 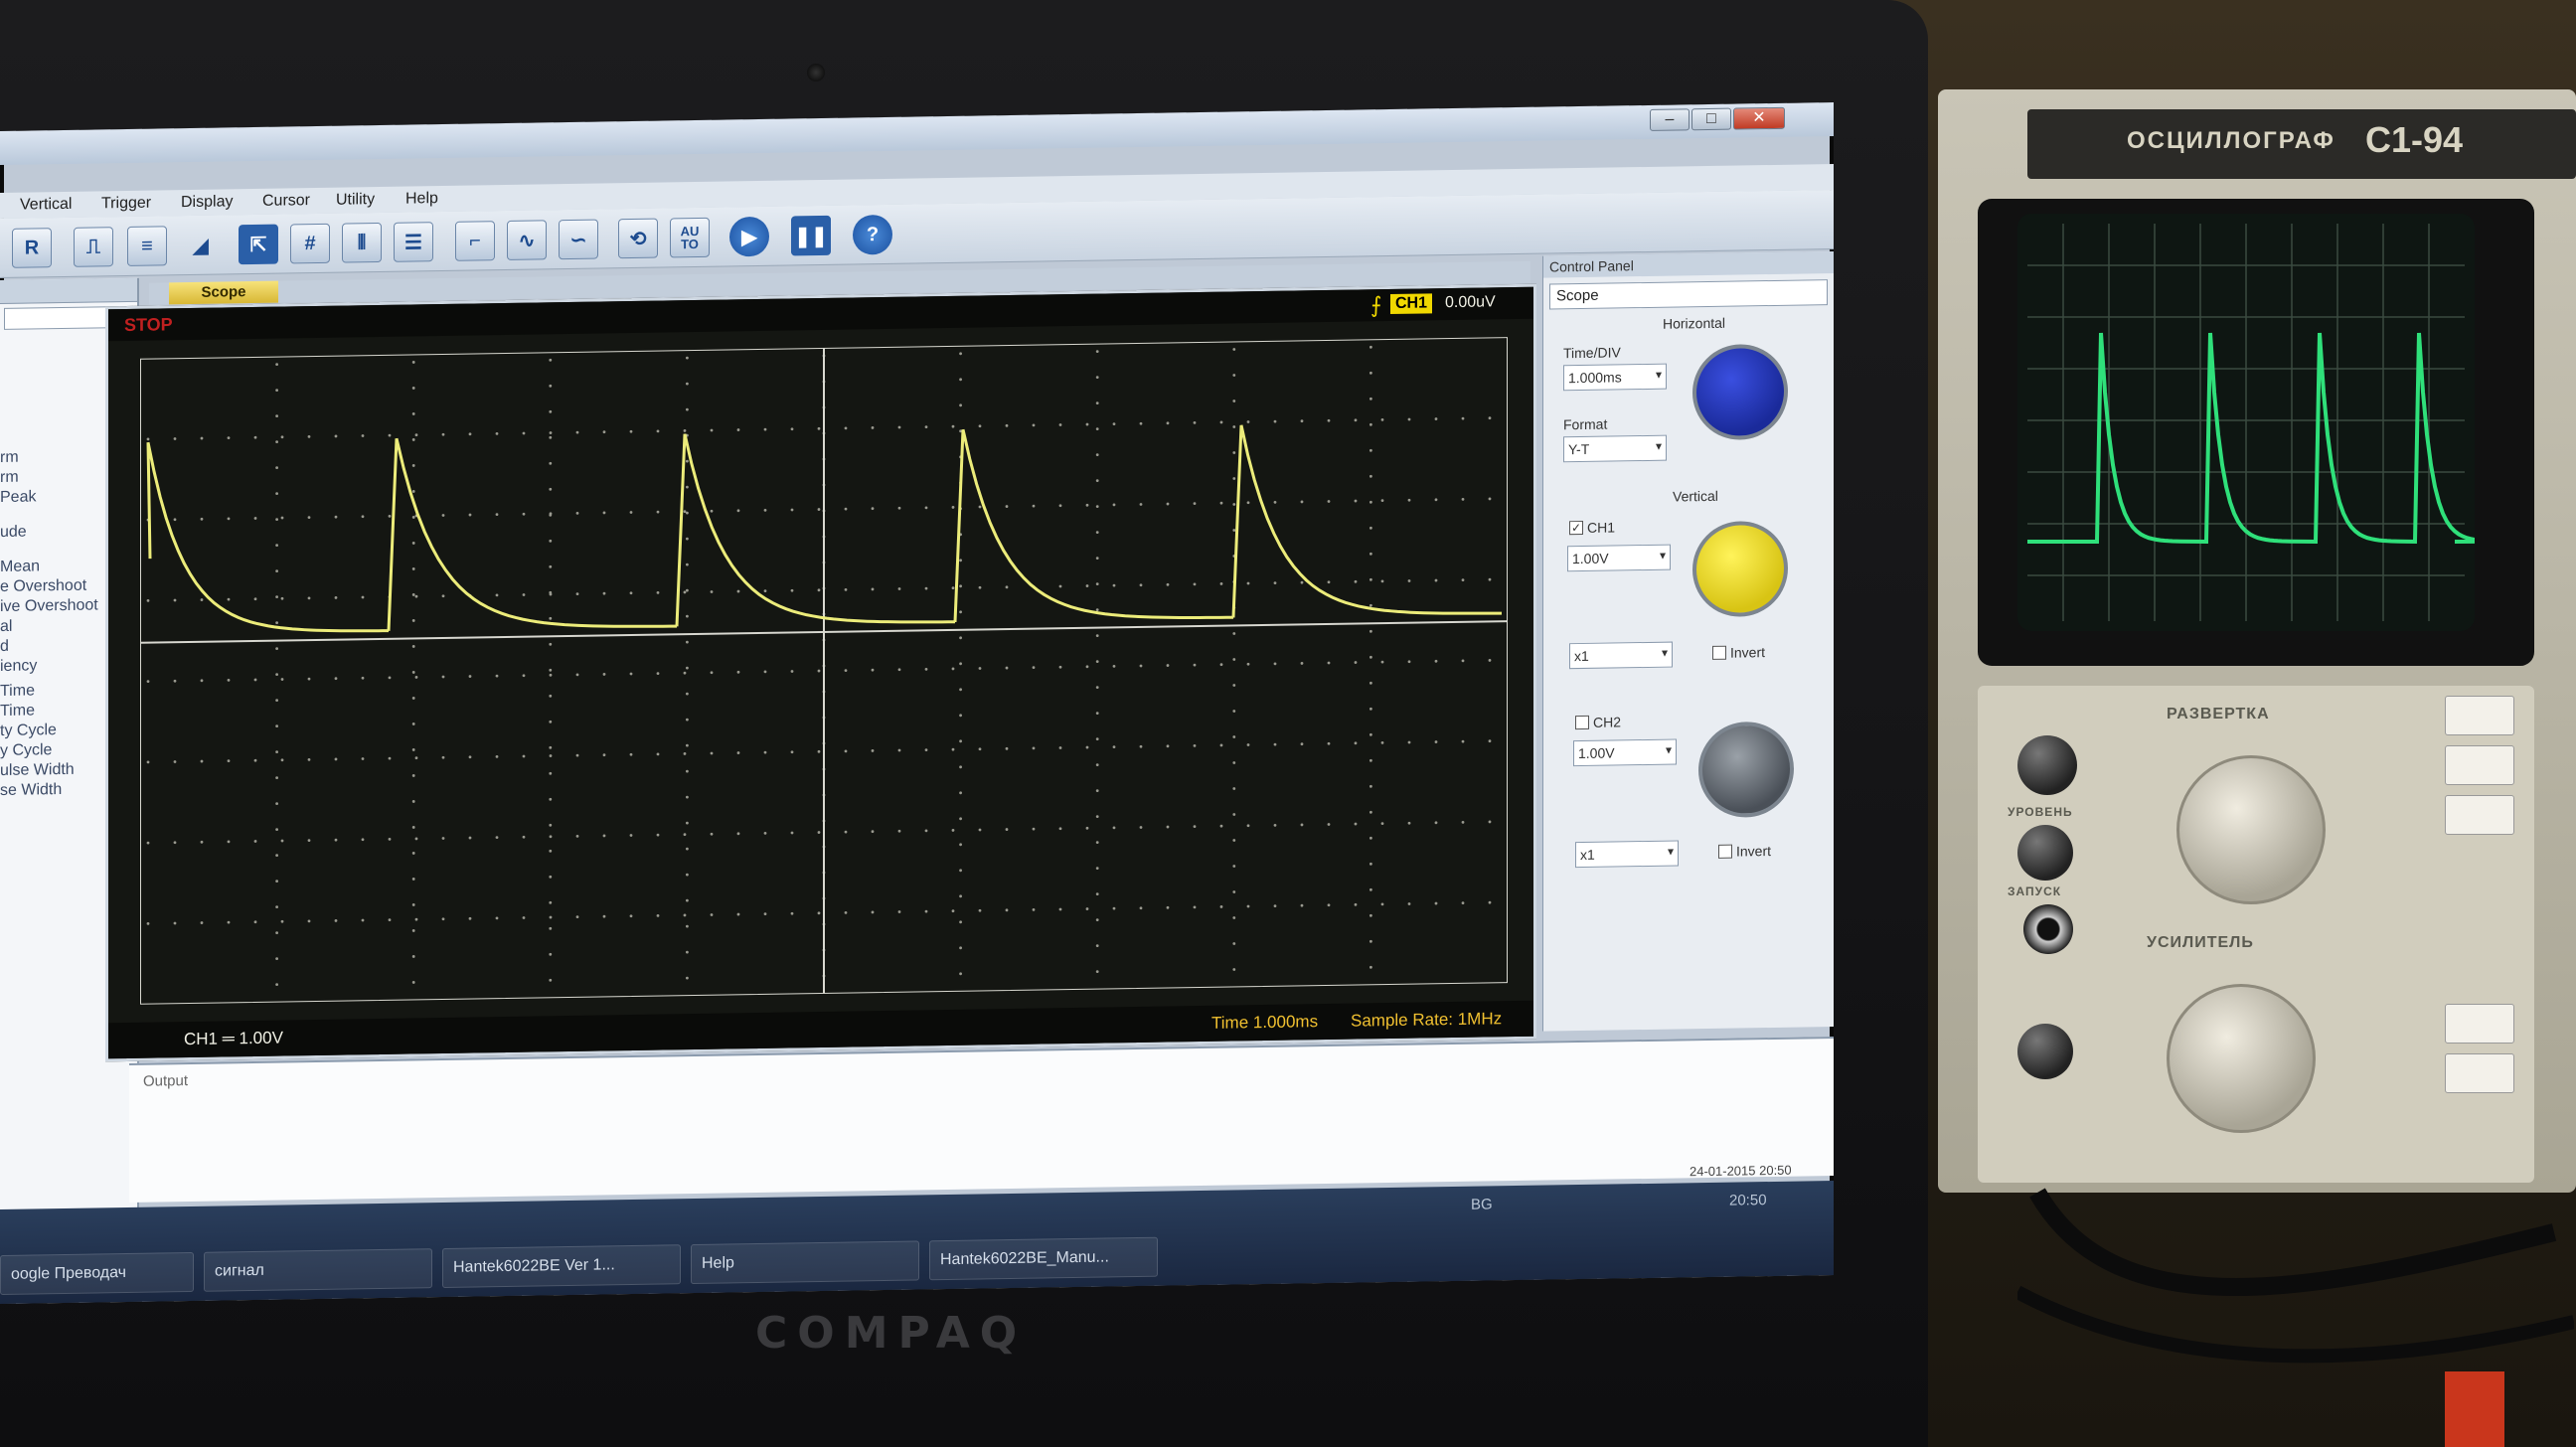 What do you see at coordinates (1627, 855) in the screenshot?
I see `ch2-probe-select: x1` at bounding box center [1627, 855].